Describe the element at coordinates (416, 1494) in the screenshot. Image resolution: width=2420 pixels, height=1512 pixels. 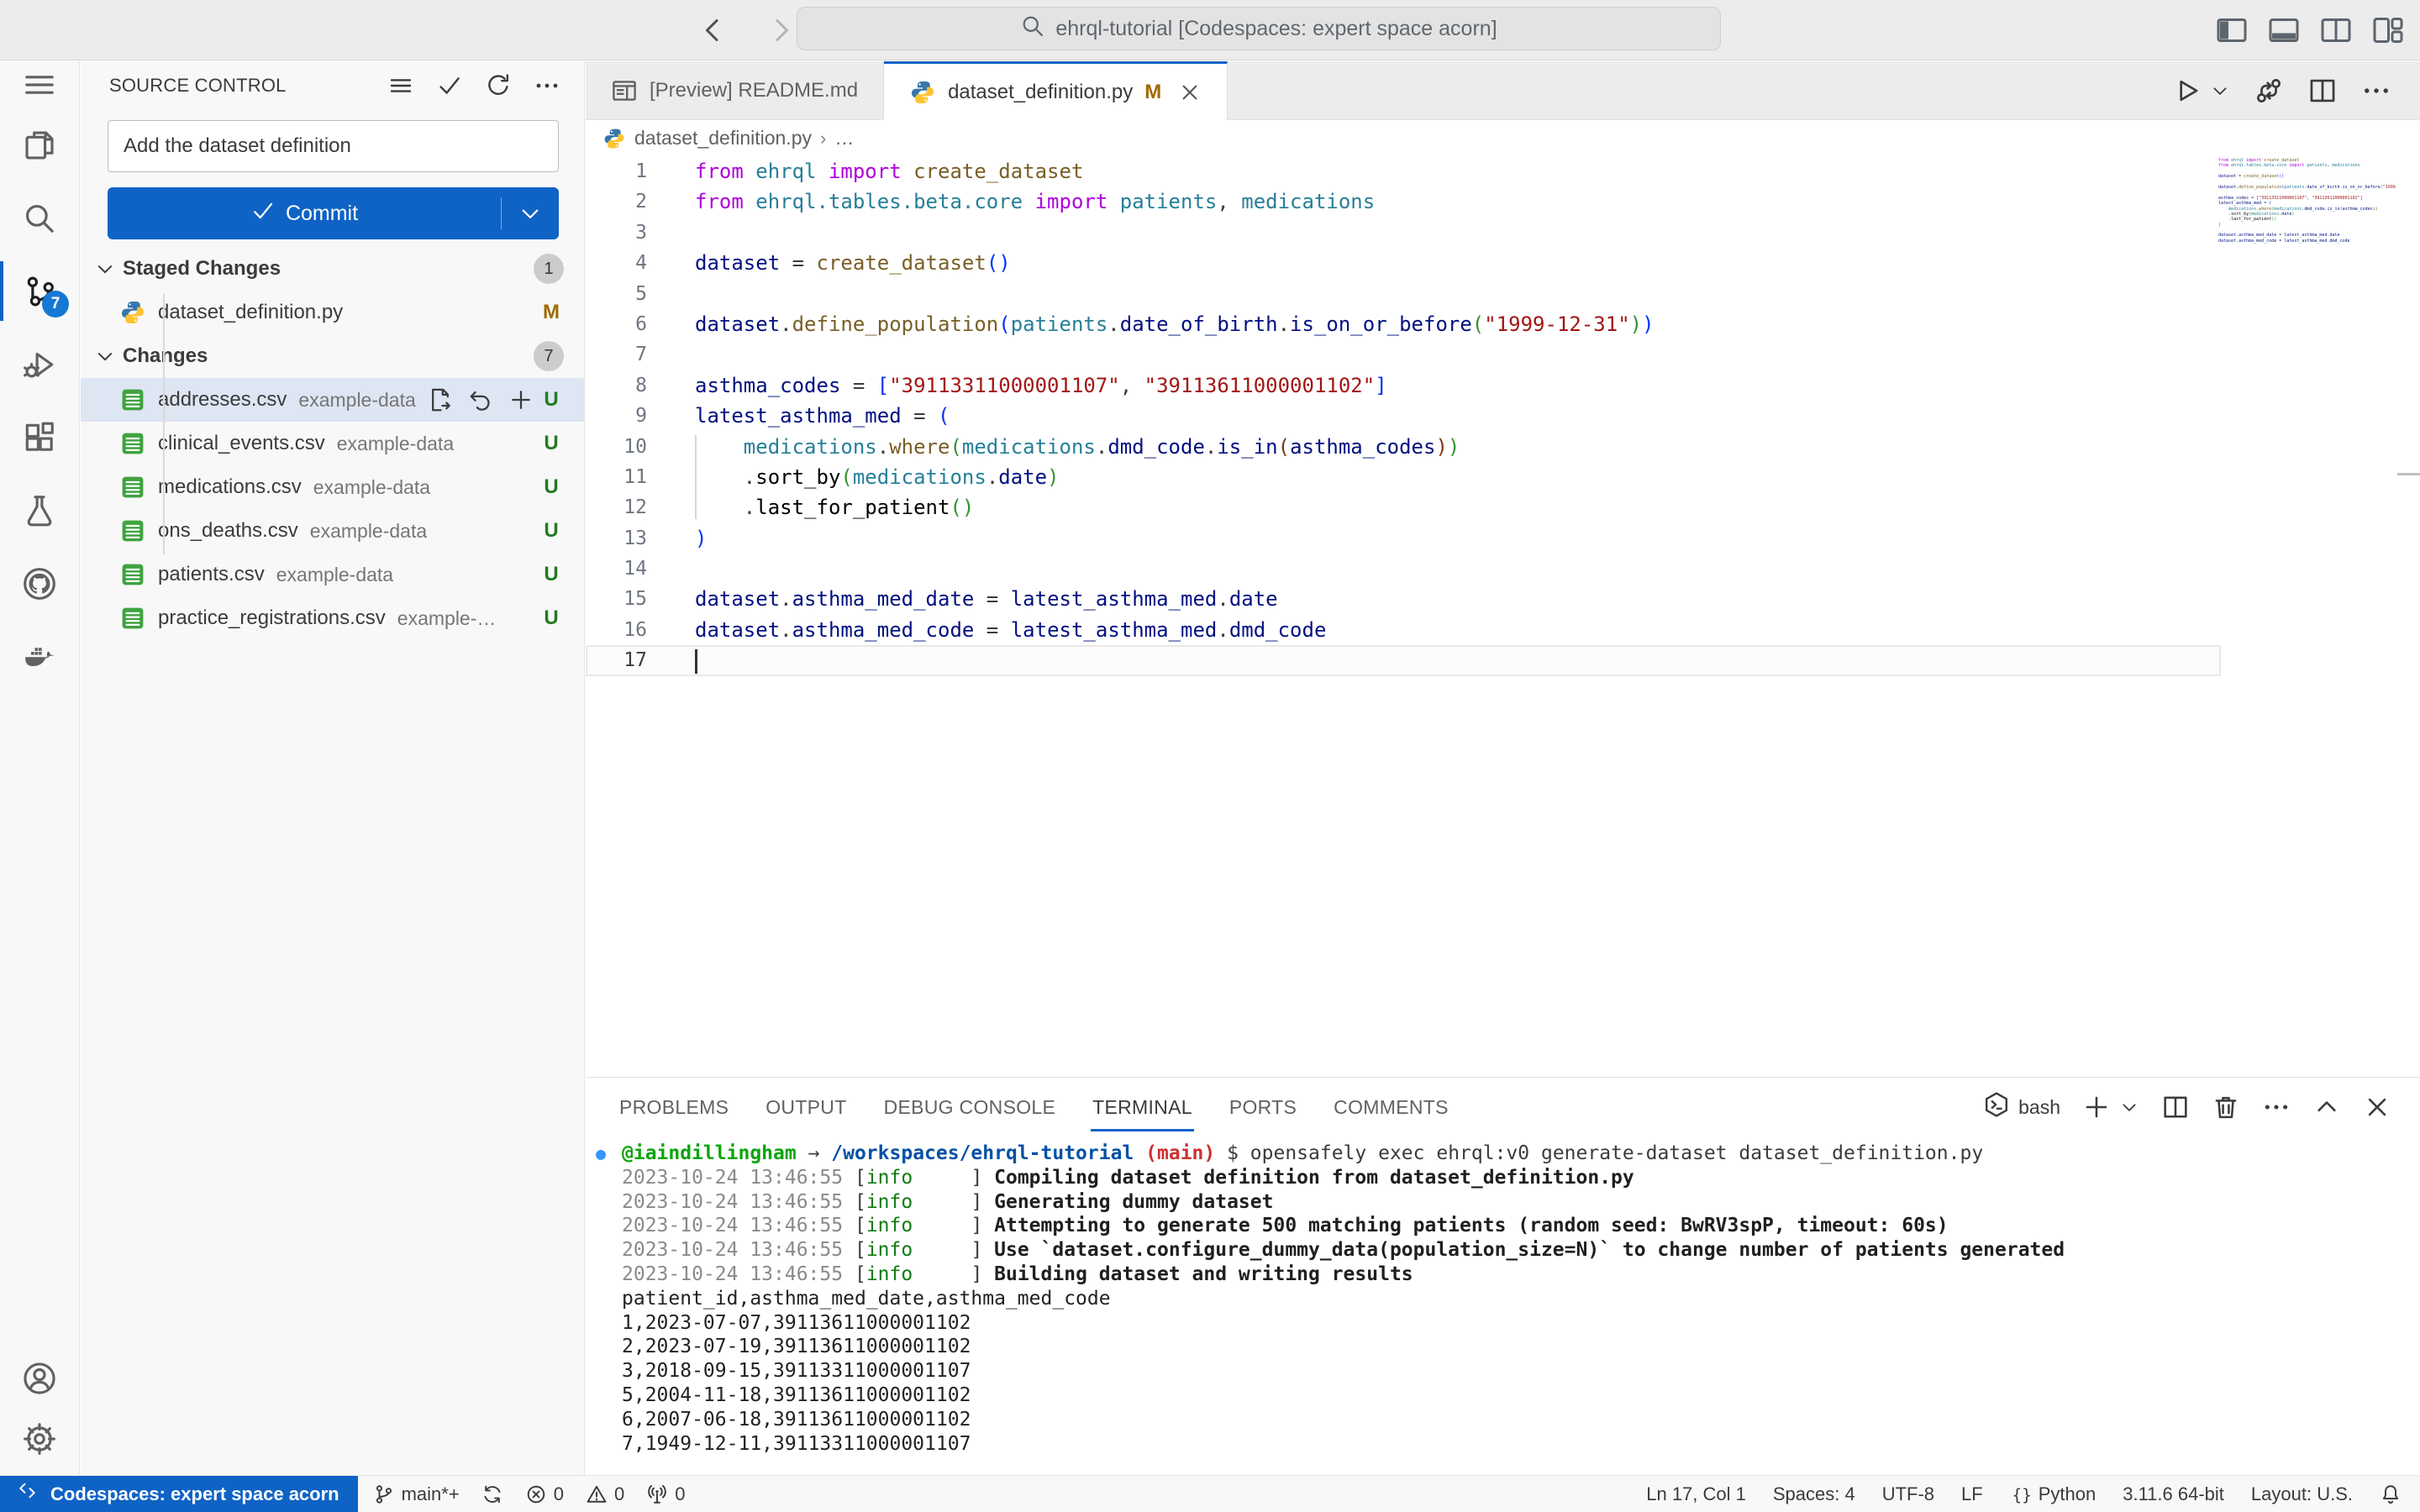
I see `branch-indicator: main*+` at that location.